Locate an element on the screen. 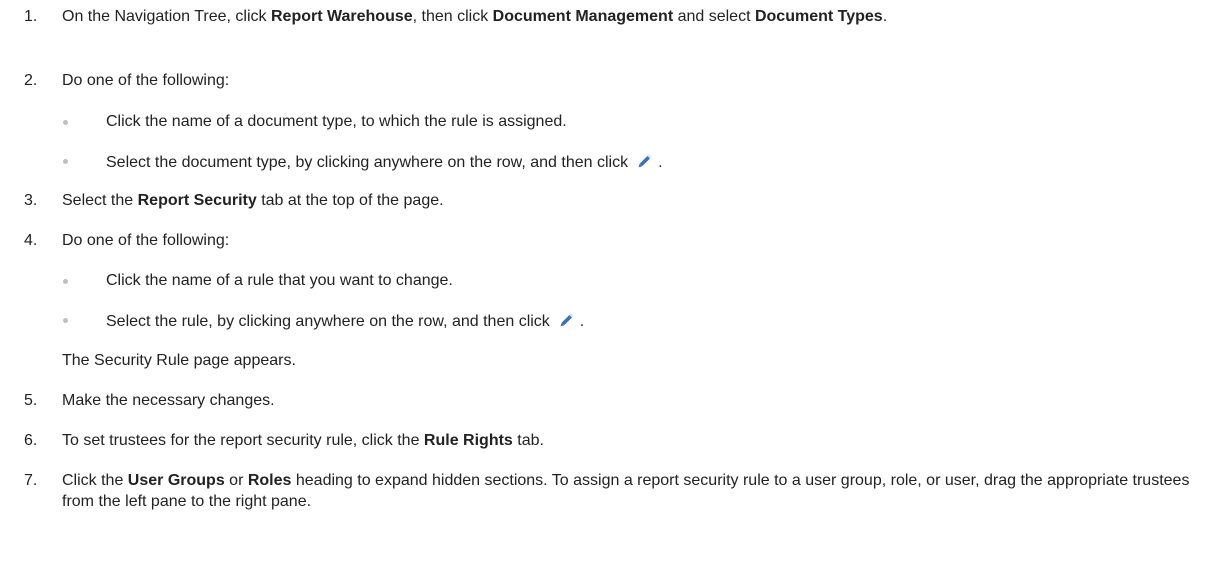 The image size is (1228, 586). step-number: 5. is located at coordinates (31, 400).